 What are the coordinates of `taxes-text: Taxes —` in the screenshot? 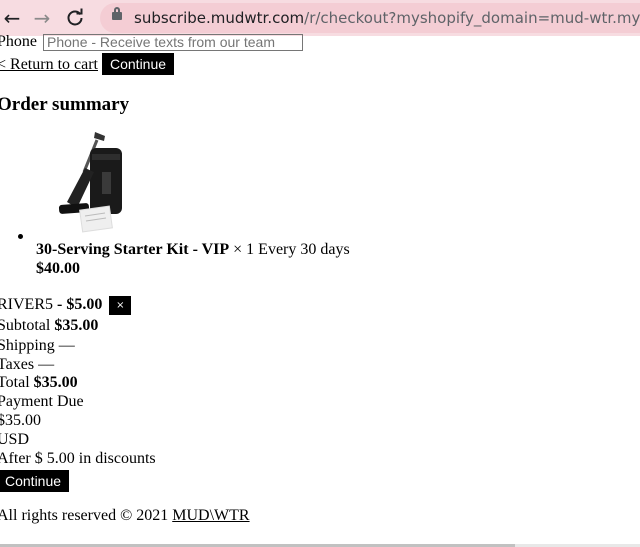 It's located at (27, 364).